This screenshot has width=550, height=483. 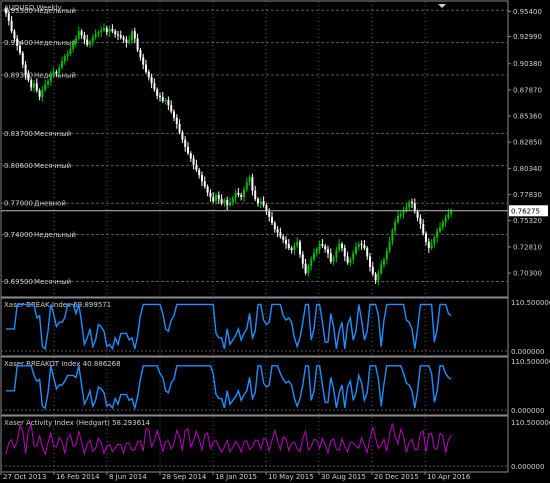 What do you see at coordinates (527, 352) in the screenshot?
I see `break-axis-bottom: 0.000000` at bounding box center [527, 352].